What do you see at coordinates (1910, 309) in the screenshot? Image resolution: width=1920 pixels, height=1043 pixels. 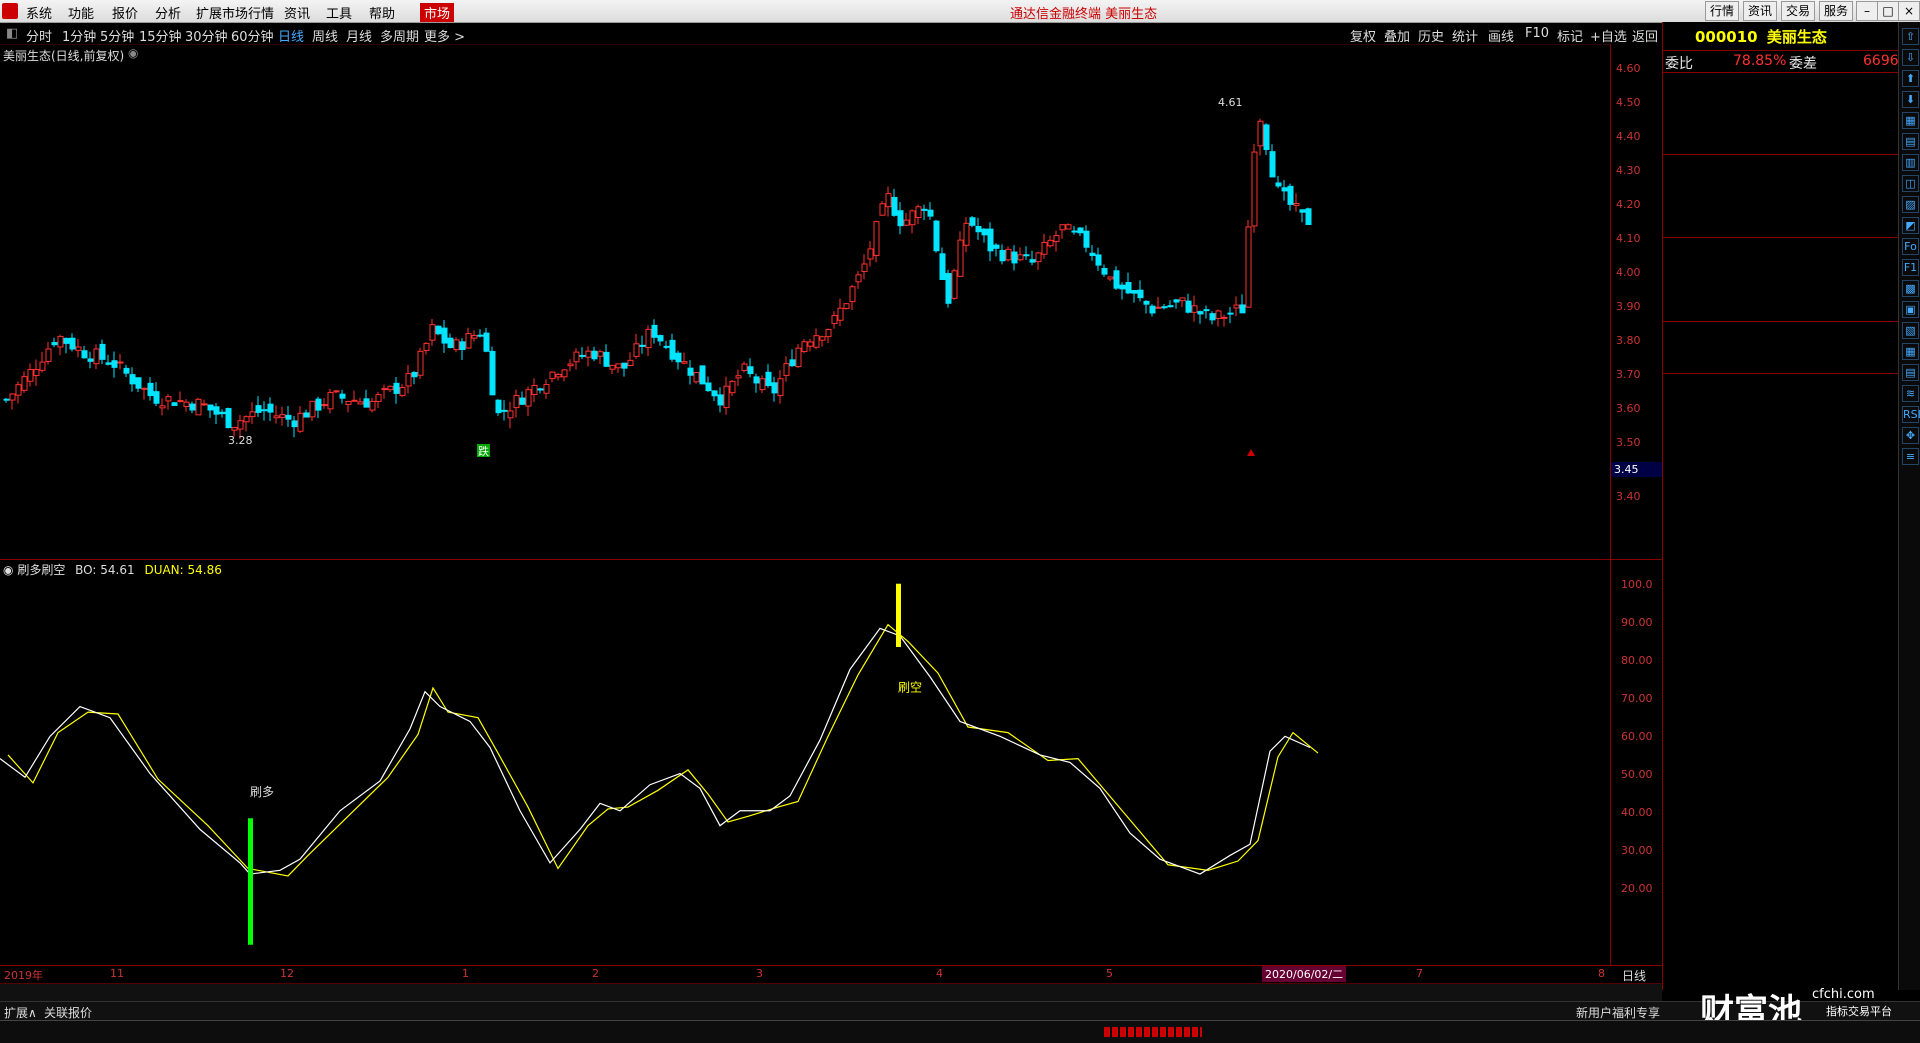 I see `sidebar-tool-icon: ▣` at bounding box center [1910, 309].